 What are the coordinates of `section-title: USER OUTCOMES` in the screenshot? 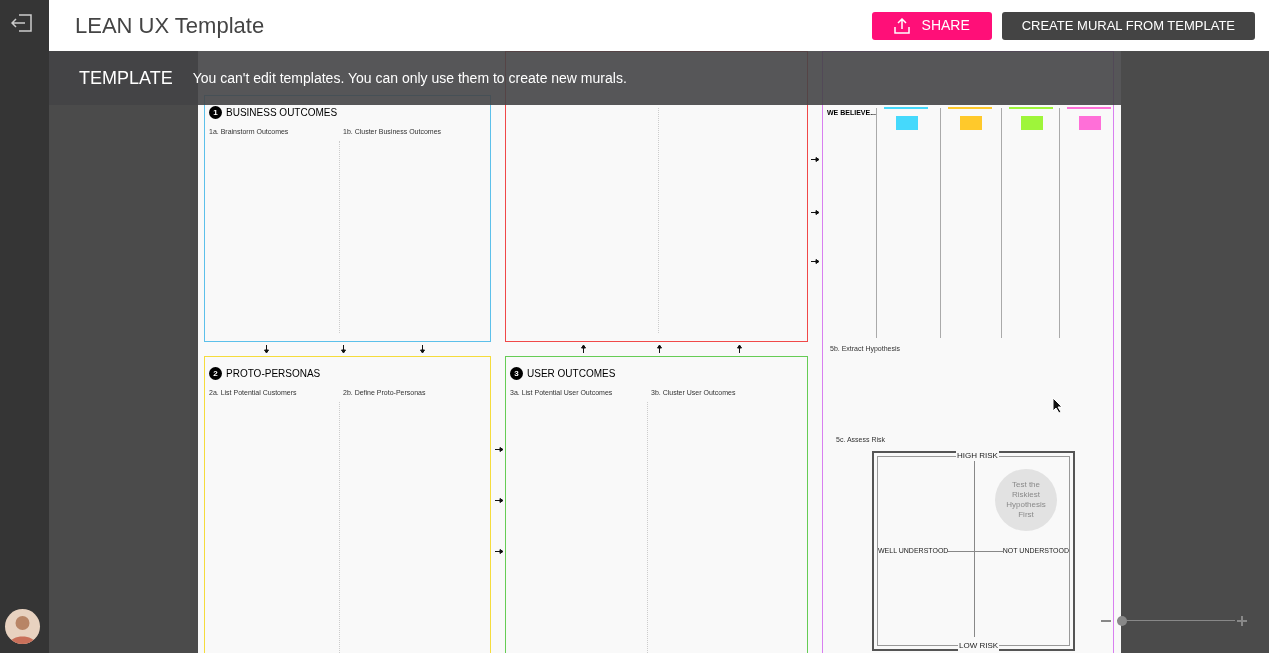 It's located at (571, 374).